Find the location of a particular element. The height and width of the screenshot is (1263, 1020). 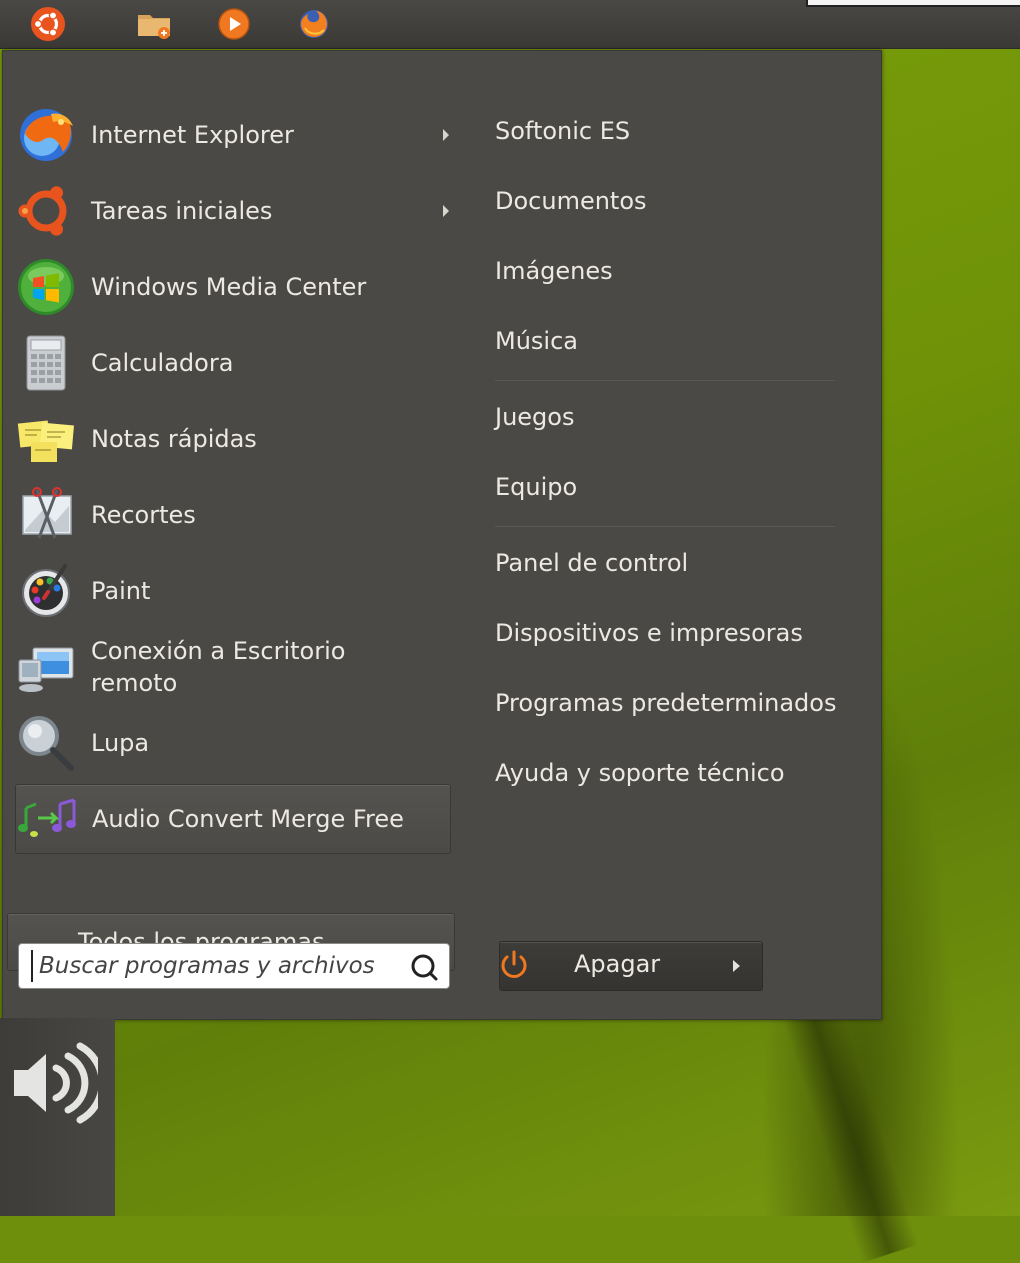

menu-item-lupa: Lupa is located at coordinates (232, 743).